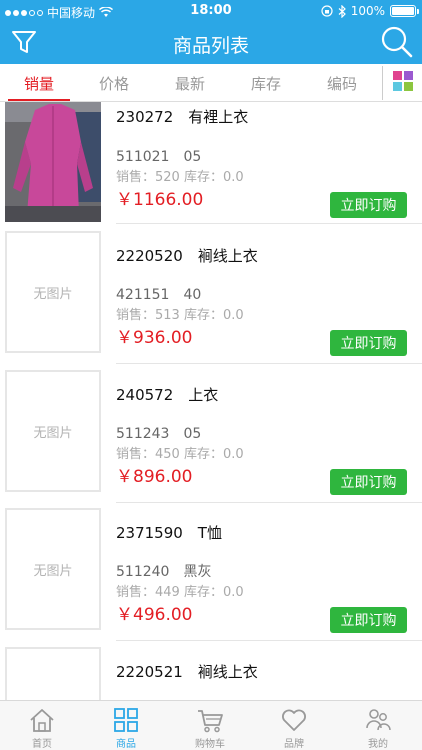 This screenshot has height=750, width=422. Describe the element at coordinates (42, 720) in the screenshot. I see `home-icon` at that location.